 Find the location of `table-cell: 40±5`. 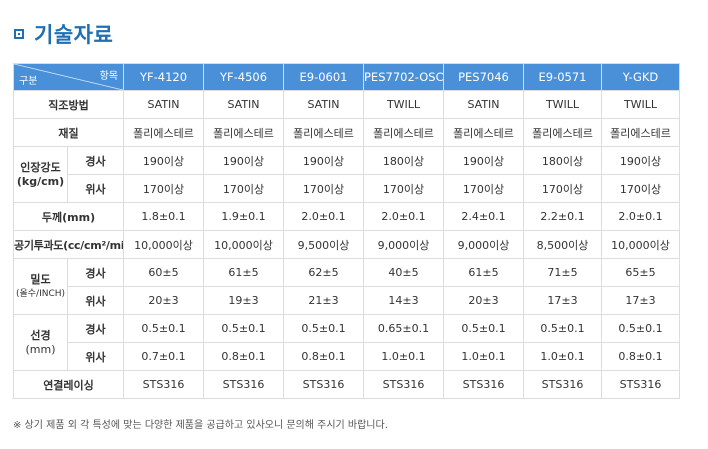

table-cell: 40±5 is located at coordinates (403, 272).